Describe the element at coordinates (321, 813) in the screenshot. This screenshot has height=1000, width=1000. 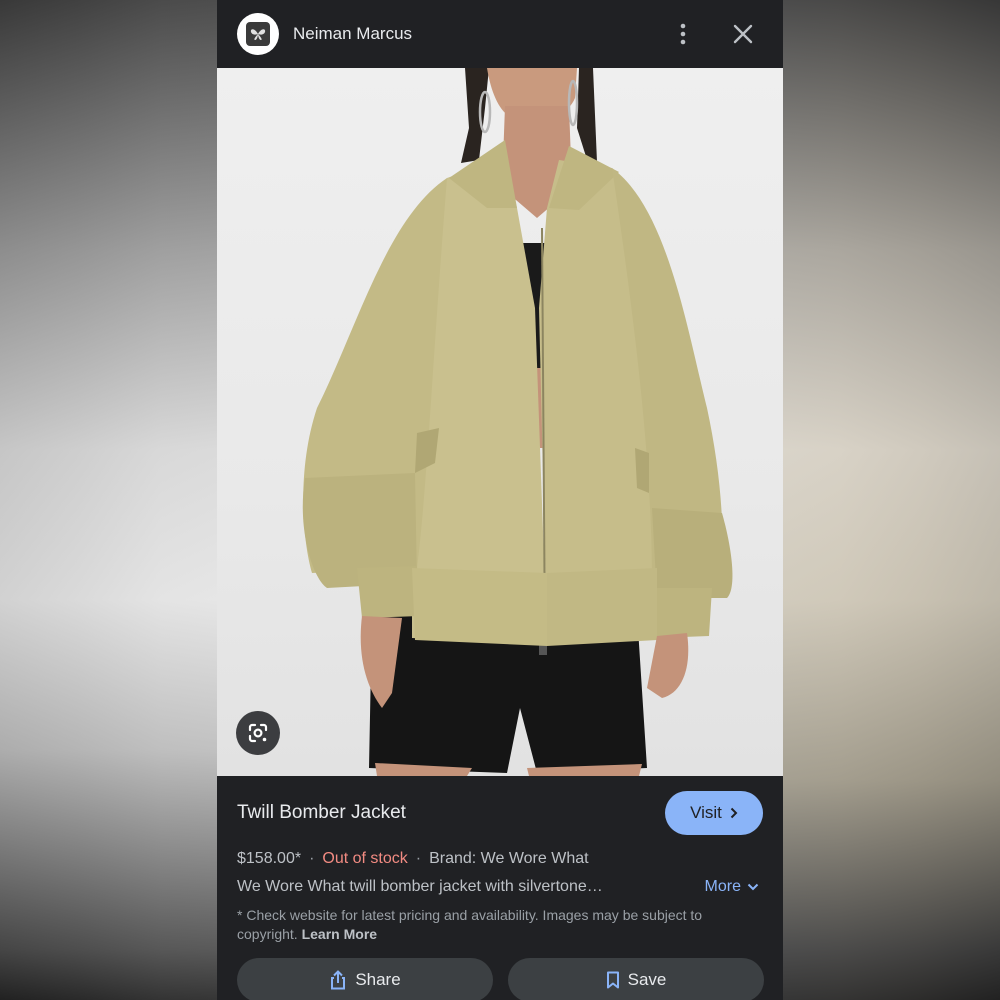
I see `product-title: Twill Bomber Jacket` at that location.